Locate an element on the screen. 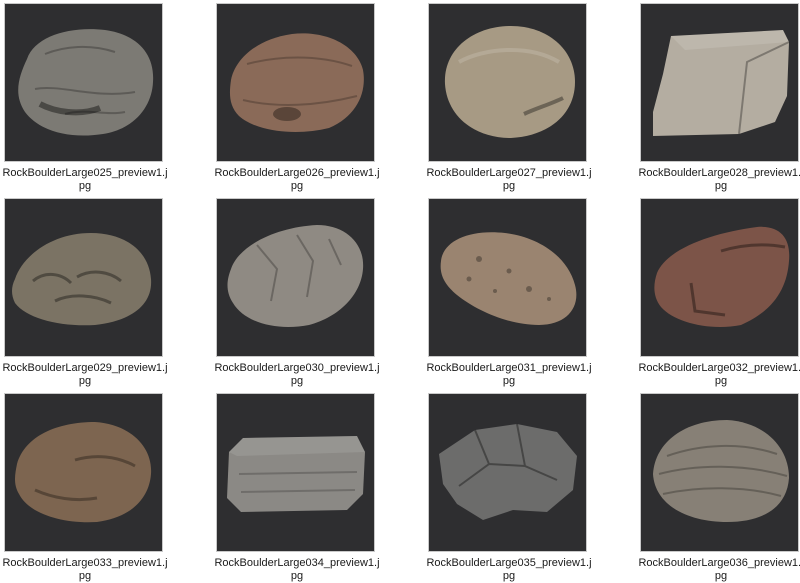 This screenshot has height=583, width=800. file-name: RockBoulderLarge028_preview1.jpg is located at coordinates (719, 179).